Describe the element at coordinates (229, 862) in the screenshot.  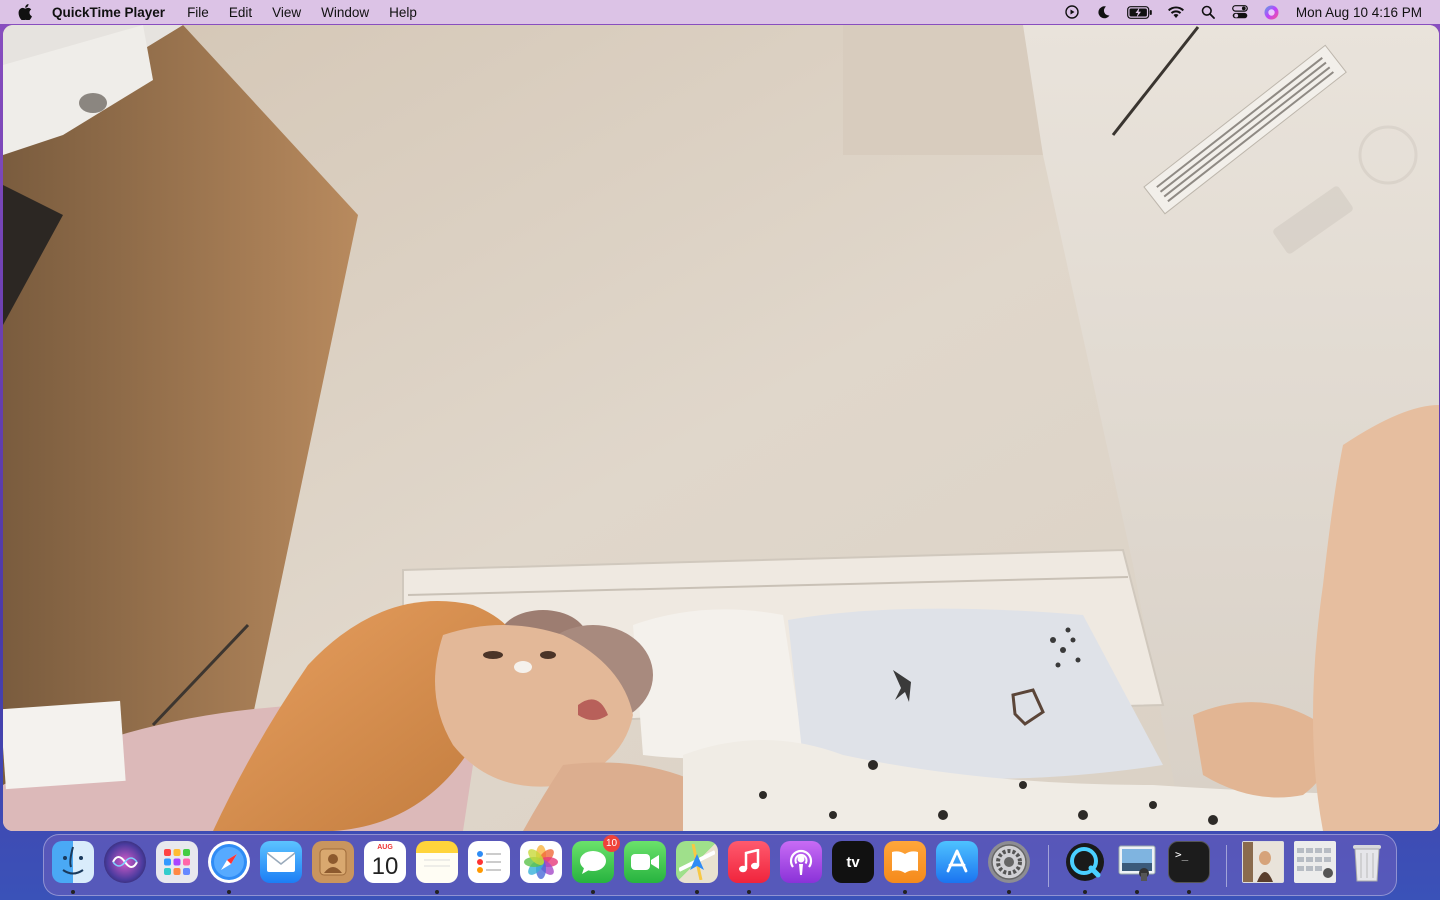
I see `safari-icon` at that location.